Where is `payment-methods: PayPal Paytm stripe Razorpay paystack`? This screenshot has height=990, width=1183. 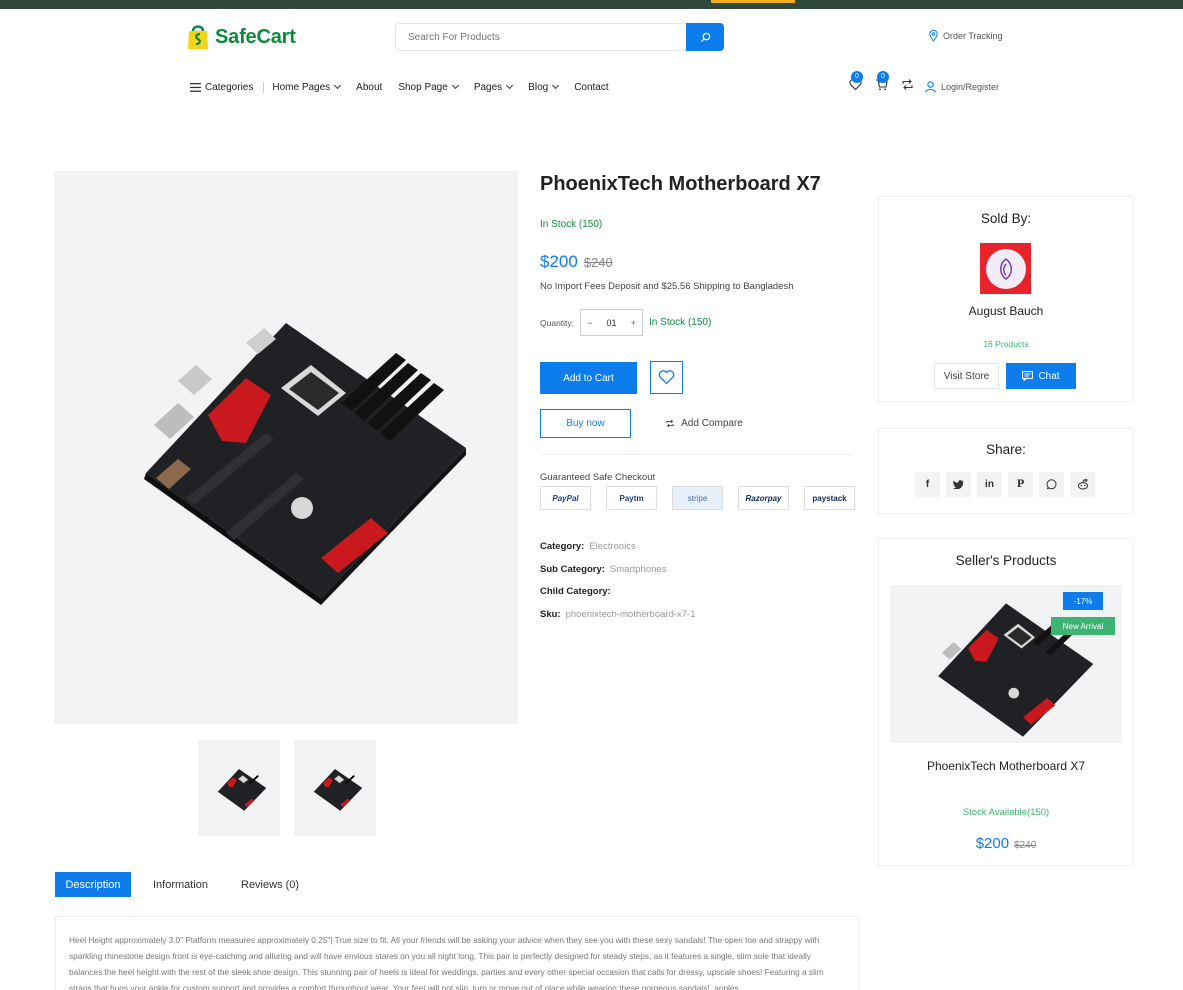 payment-methods: PayPal Paytm stripe Razorpay paystack is located at coordinates (697, 498).